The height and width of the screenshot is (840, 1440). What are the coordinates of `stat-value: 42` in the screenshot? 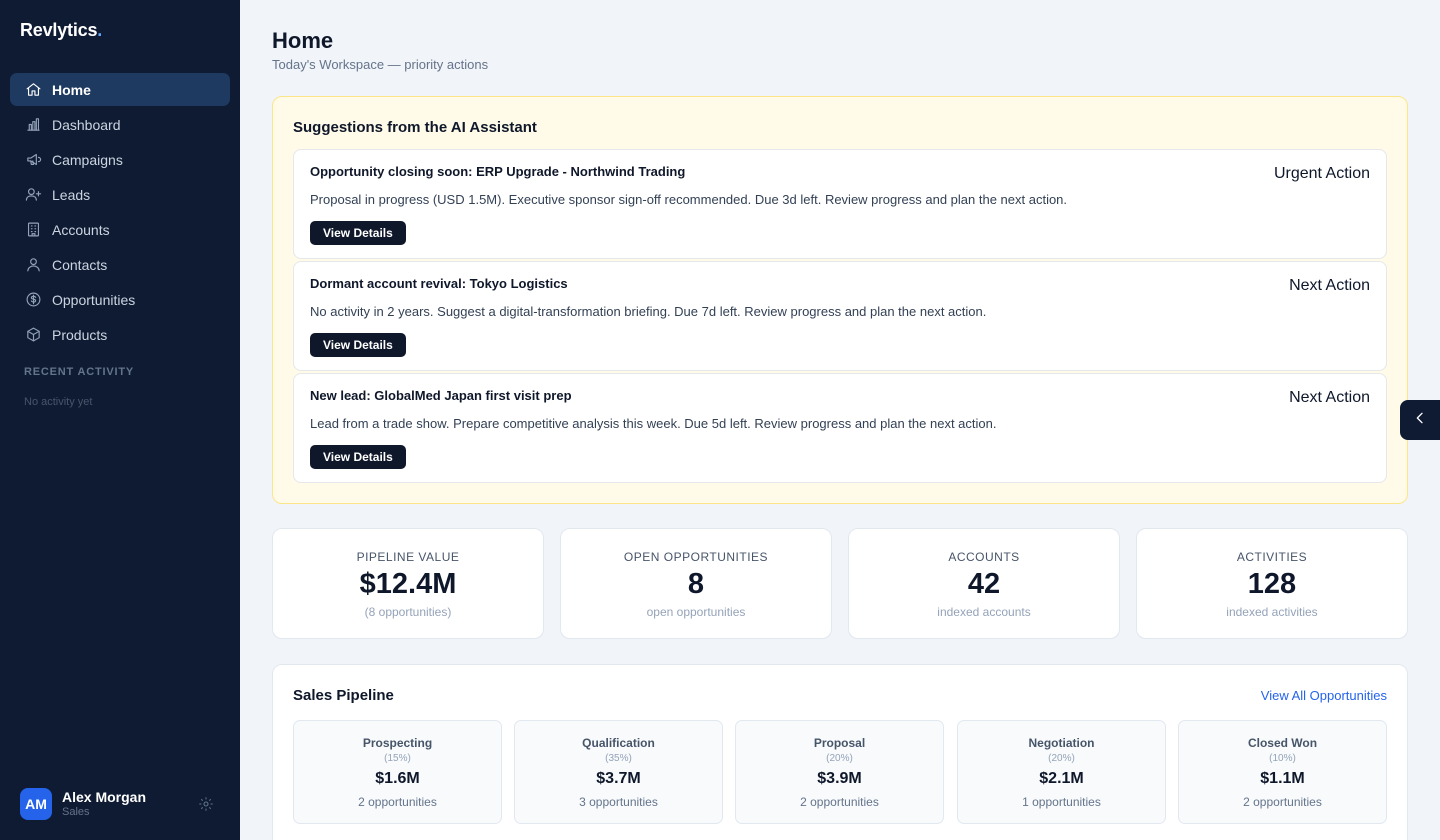 It's located at (984, 584).